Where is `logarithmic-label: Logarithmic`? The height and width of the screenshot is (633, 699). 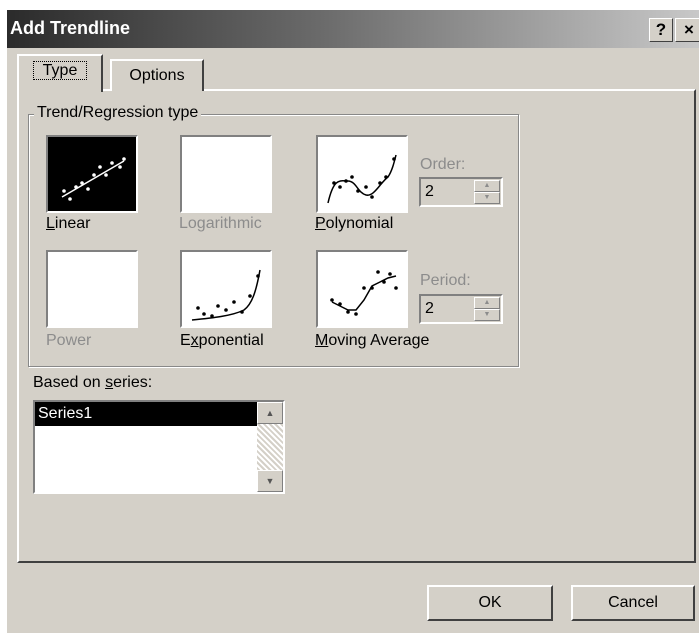
logarithmic-label: Logarithmic is located at coordinates (220, 223).